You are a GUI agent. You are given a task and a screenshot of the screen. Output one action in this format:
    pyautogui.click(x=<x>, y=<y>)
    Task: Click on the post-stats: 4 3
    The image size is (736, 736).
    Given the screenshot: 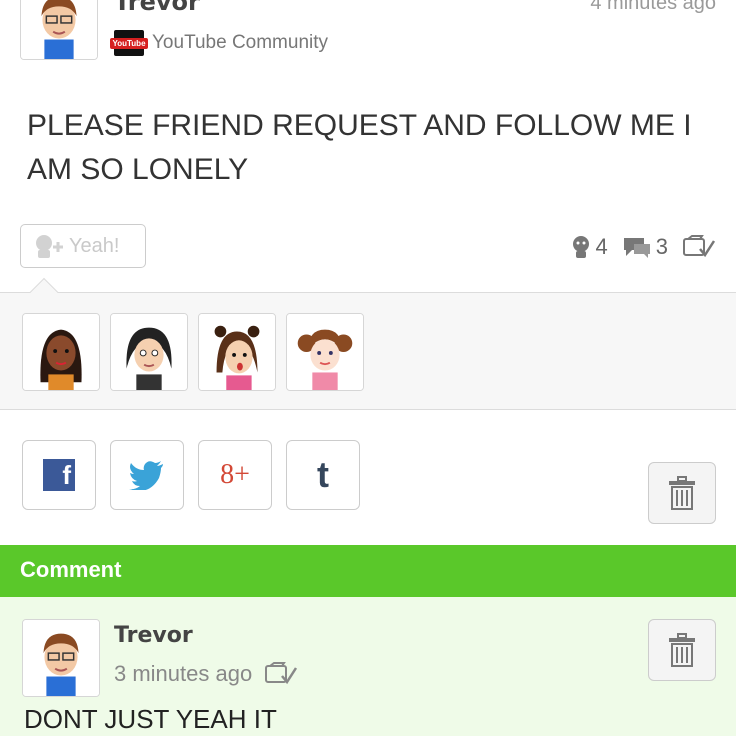 What is the action you would take?
    pyautogui.click(x=643, y=247)
    